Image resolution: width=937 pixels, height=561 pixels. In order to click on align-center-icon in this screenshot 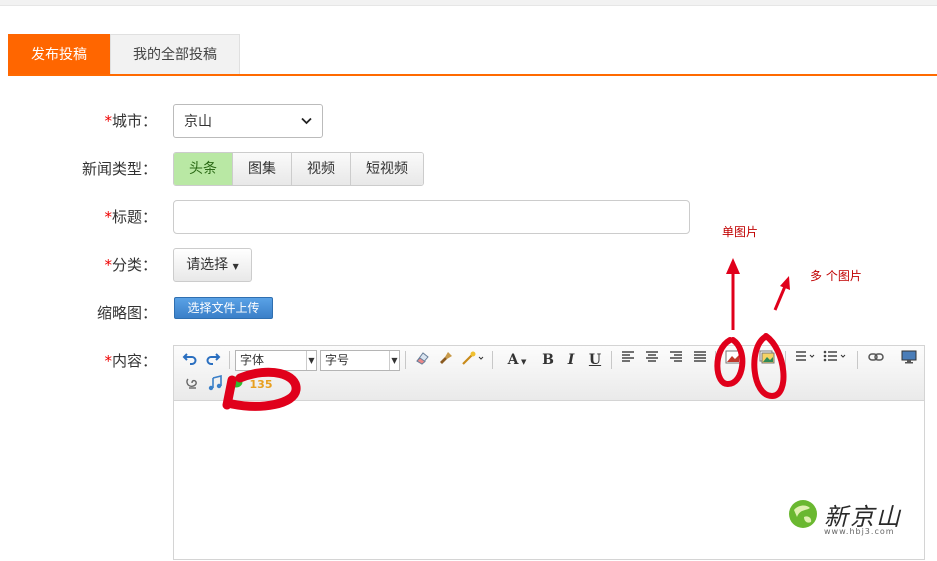, I will do `click(652, 360)`.